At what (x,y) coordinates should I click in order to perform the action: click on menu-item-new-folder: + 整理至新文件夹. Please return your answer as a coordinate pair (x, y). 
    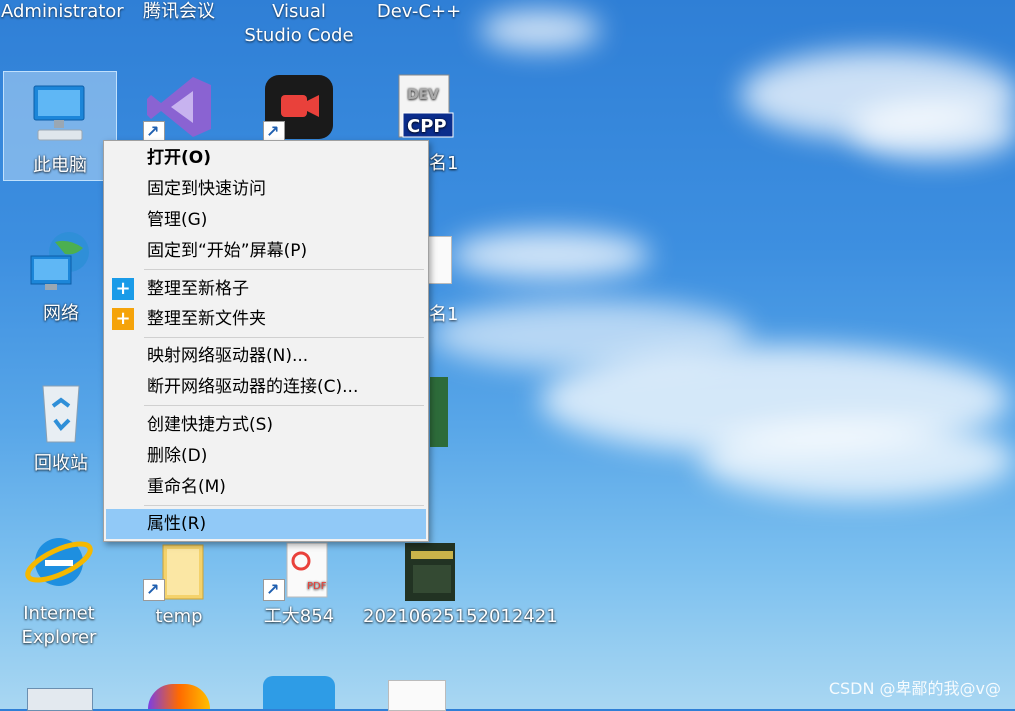
    Looking at the image, I should click on (266, 319).